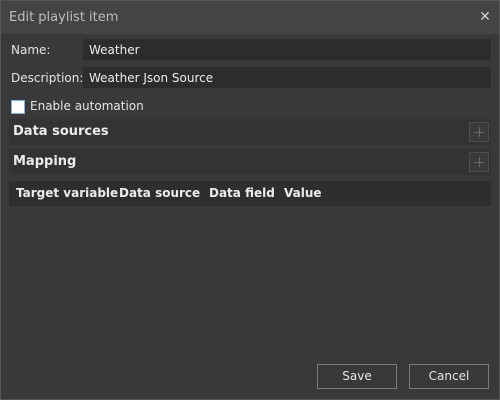 This screenshot has width=500, height=400. I want to click on save-button: Save, so click(357, 376).